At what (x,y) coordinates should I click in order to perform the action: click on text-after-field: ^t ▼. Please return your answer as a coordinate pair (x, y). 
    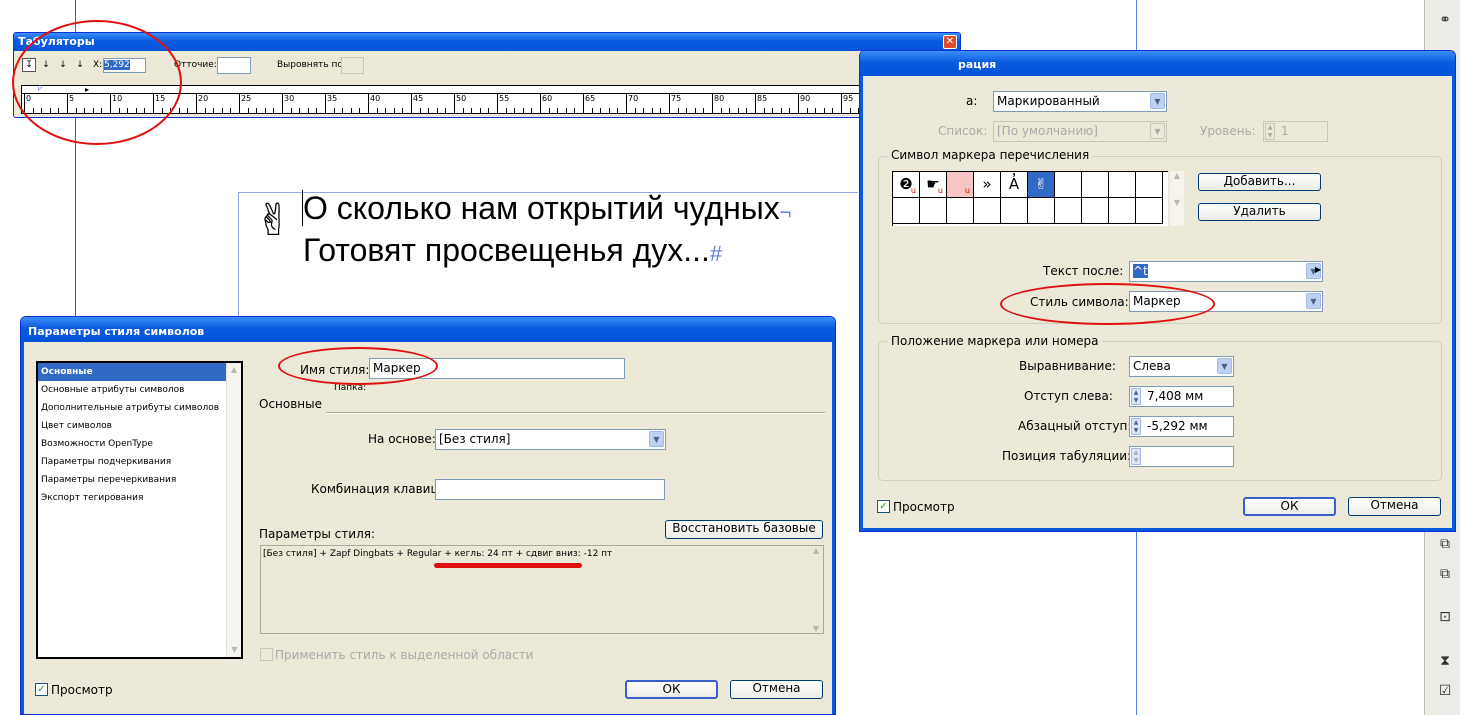
    Looking at the image, I should click on (1226, 271).